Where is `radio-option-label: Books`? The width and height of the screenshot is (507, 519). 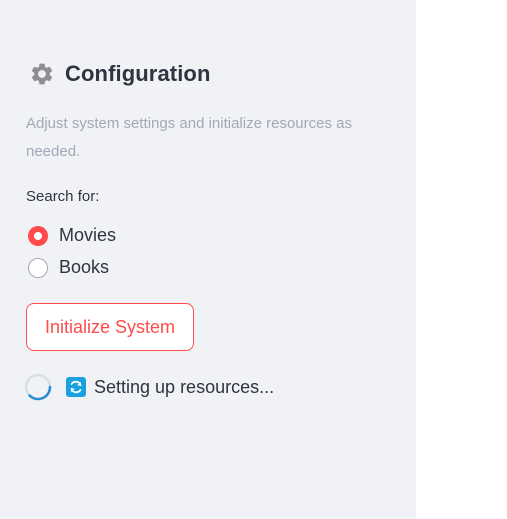 radio-option-label: Books is located at coordinates (84, 267).